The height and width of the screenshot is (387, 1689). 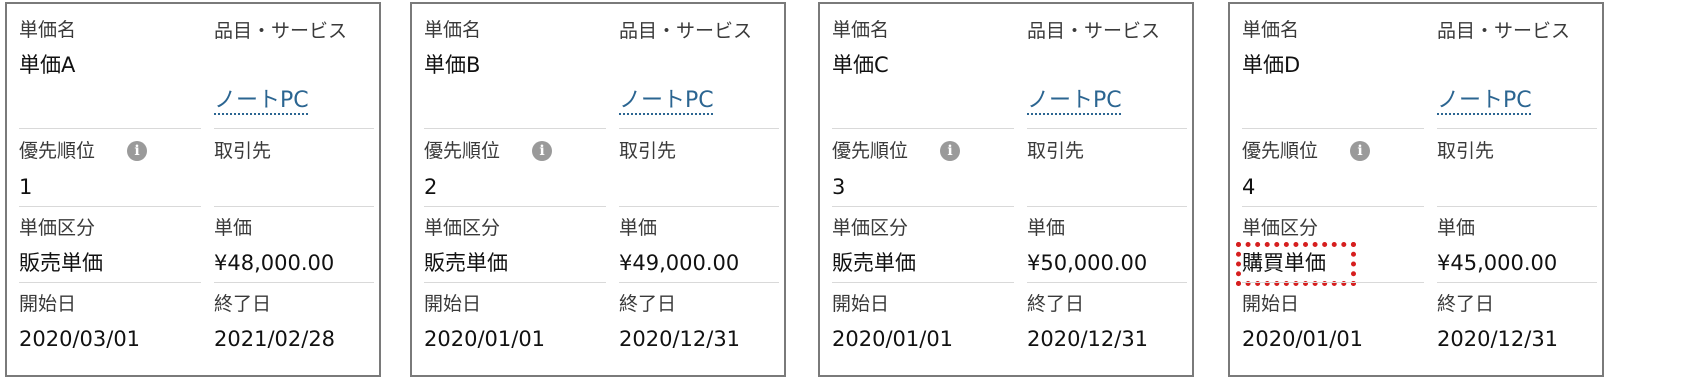 I want to click on price-value: ¥49,000.00, so click(x=679, y=263).